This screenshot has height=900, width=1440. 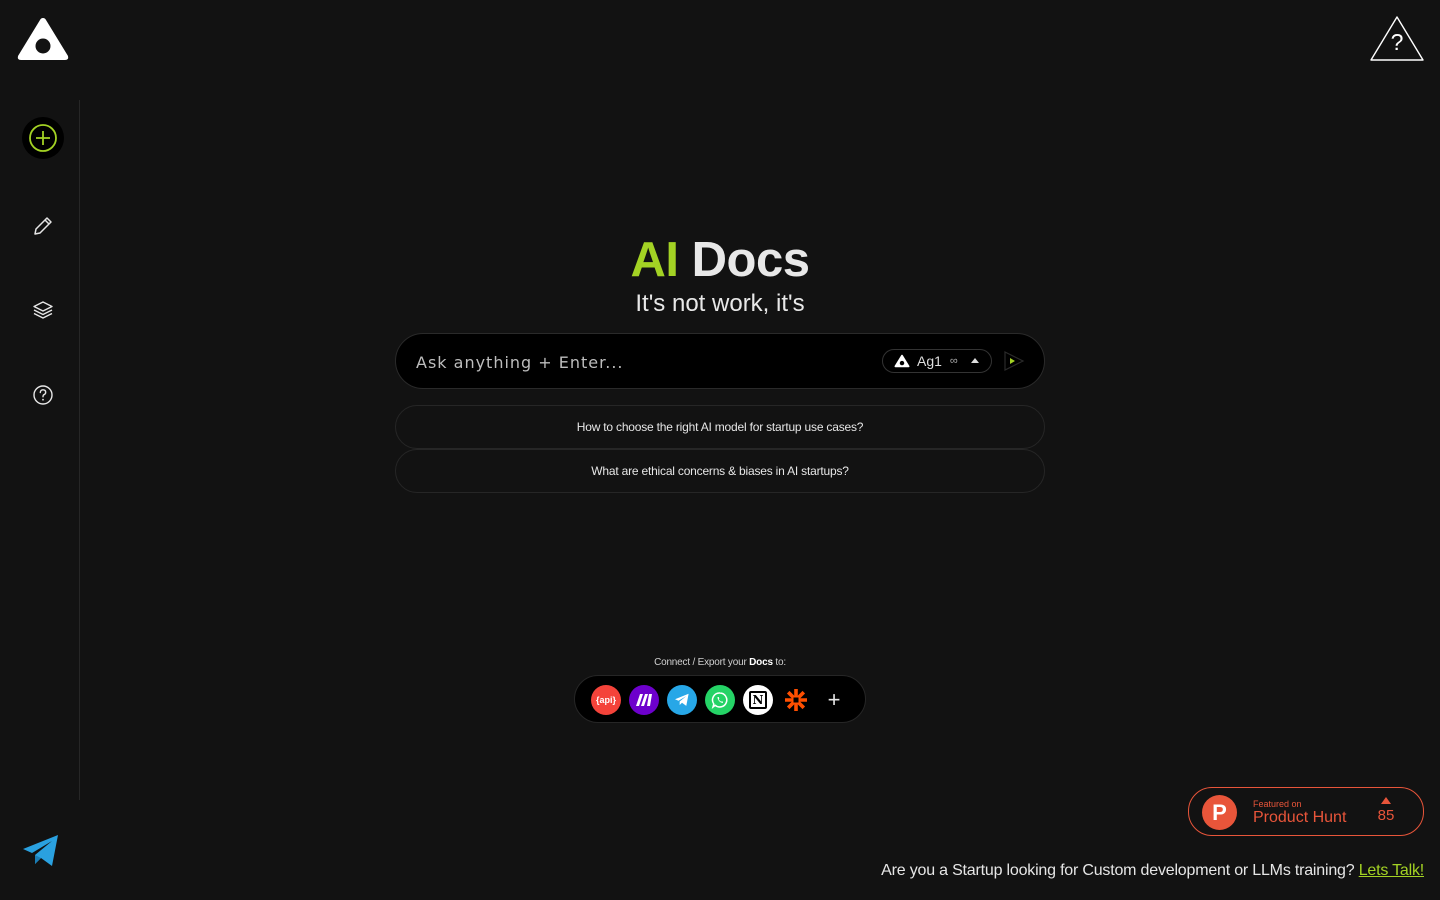 I want to click on app-logo, so click(x=43, y=39).